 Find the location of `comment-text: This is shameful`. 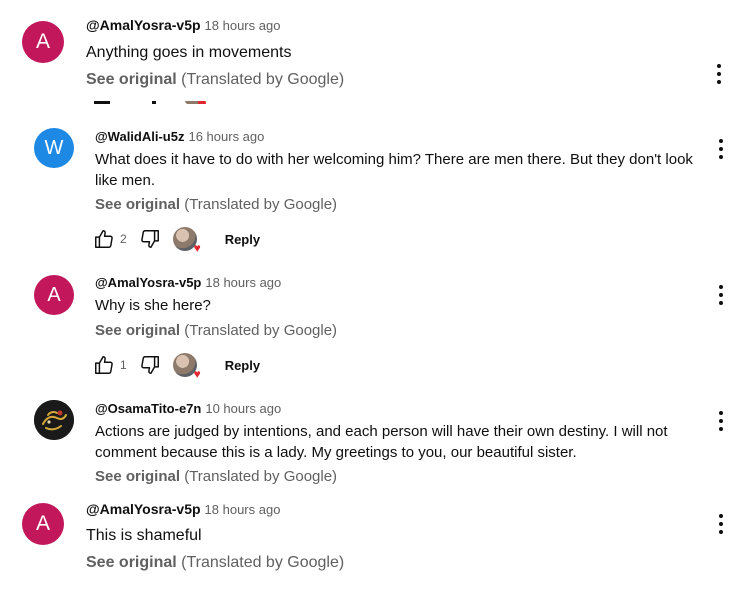

comment-text: This is shameful is located at coordinates (144, 535).